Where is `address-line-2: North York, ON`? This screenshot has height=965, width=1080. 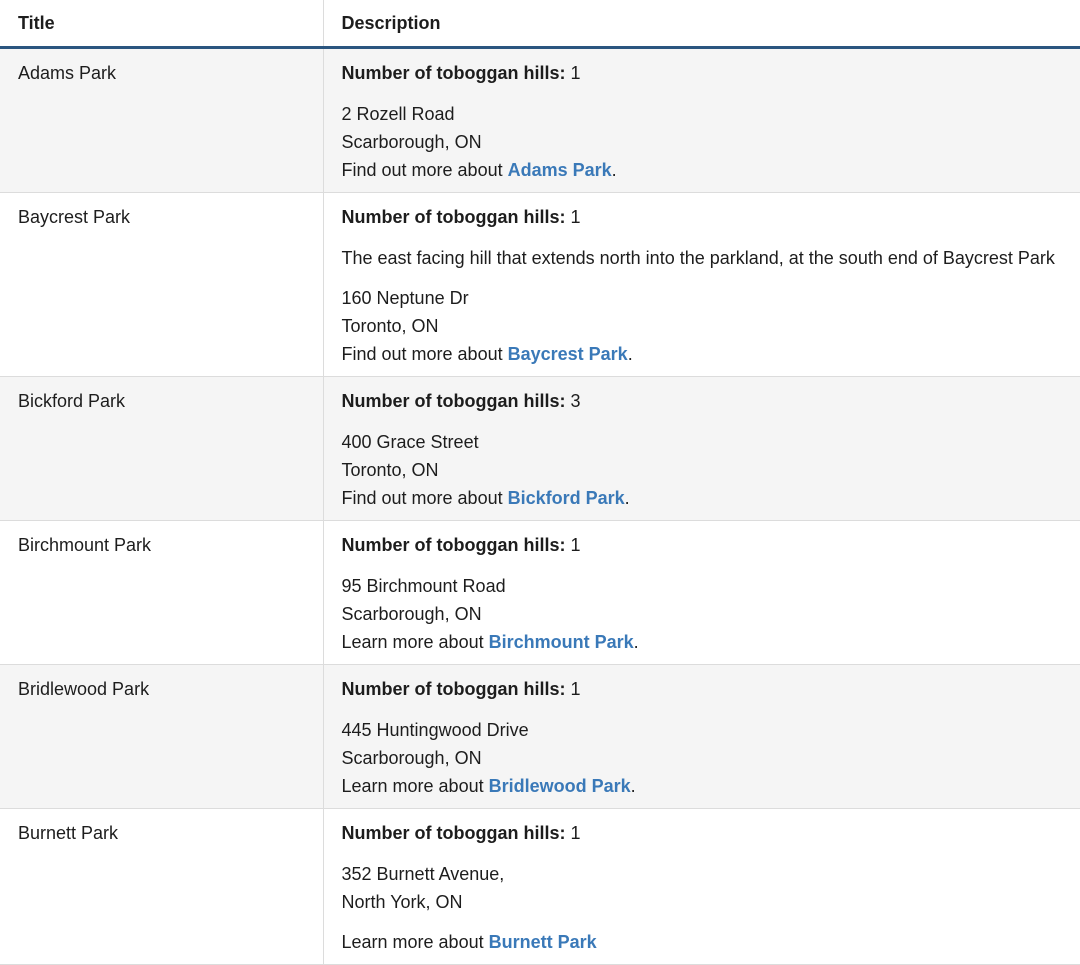 address-line-2: North York, ON is located at coordinates (402, 902).